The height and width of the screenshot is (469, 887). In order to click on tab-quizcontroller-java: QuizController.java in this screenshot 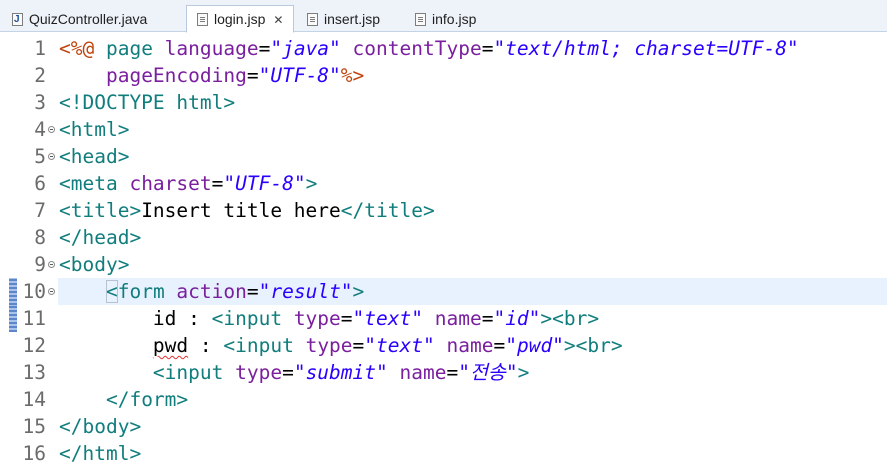, I will do `click(94, 19)`.